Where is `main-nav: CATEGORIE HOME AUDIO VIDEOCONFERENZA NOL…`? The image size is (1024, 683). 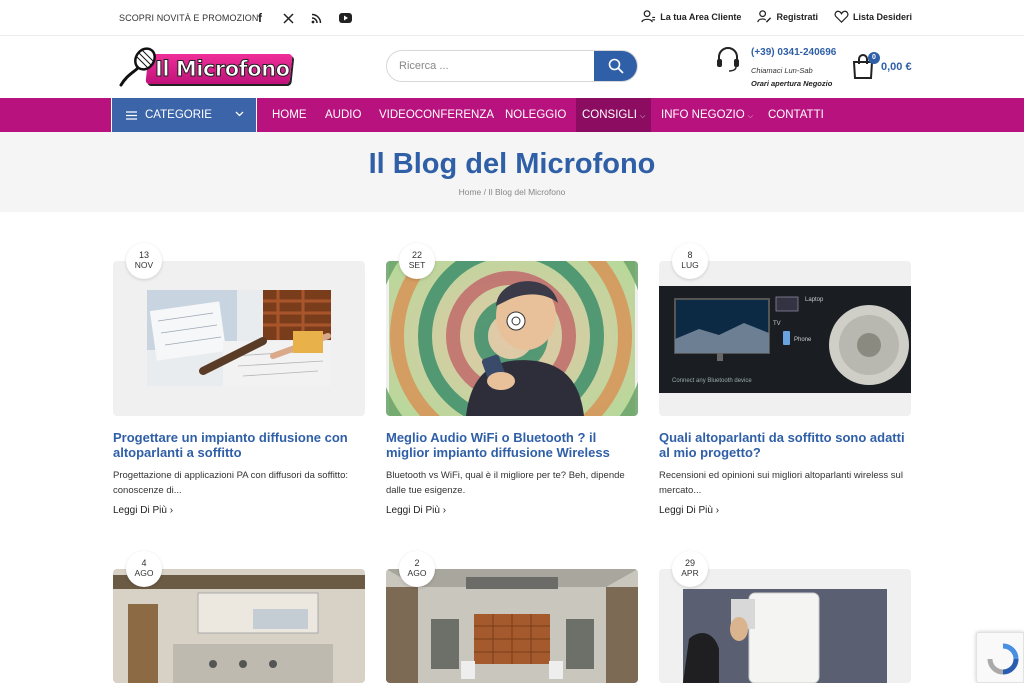
main-nav: CATEGORIE HOME AUDIO VIDEOCONFERENZA NOL… is located at coordinates (512, 115).